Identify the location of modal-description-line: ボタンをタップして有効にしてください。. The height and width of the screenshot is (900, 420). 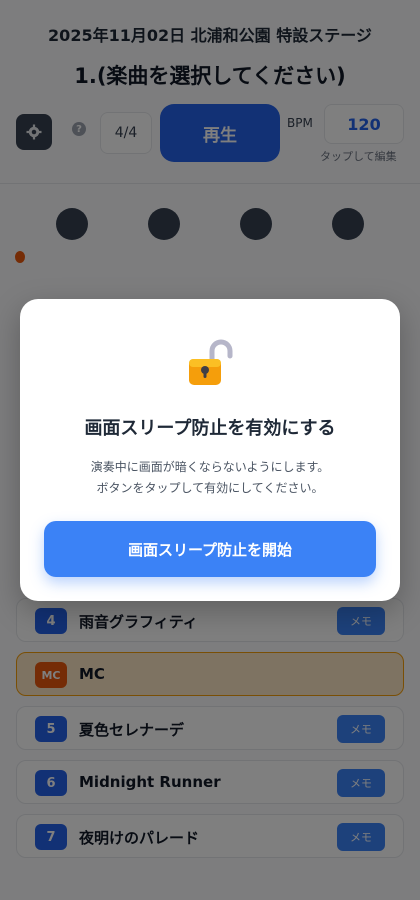
(210, 488).